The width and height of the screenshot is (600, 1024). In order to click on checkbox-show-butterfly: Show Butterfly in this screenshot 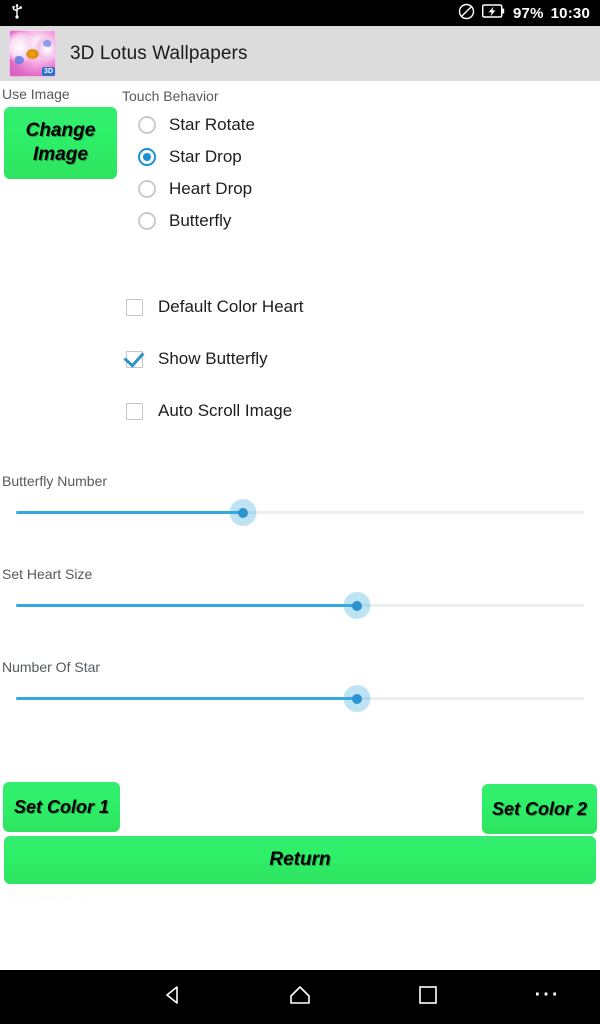, I will do `click(215, 359)`.